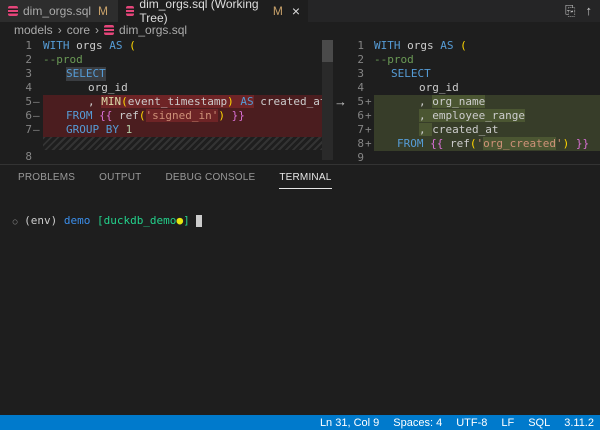 This screenshot has width=600, height=430. Describe the element at coordinates (452, 101) in the screenshot. I see `code-line: , org_name` at that location.